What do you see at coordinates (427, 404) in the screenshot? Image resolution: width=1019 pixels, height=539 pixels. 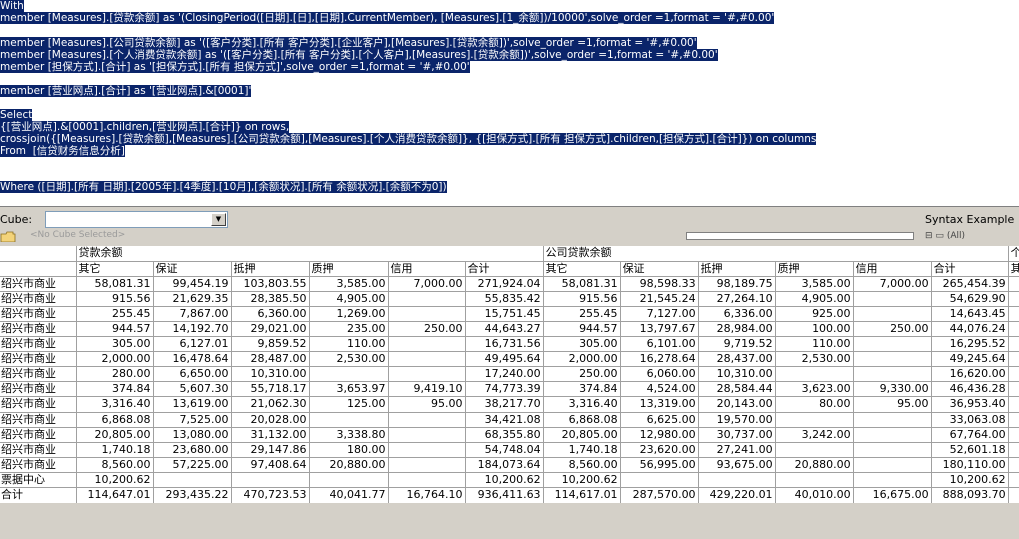 I see `table-cell: 95.00` at bounding box center [427, 404].